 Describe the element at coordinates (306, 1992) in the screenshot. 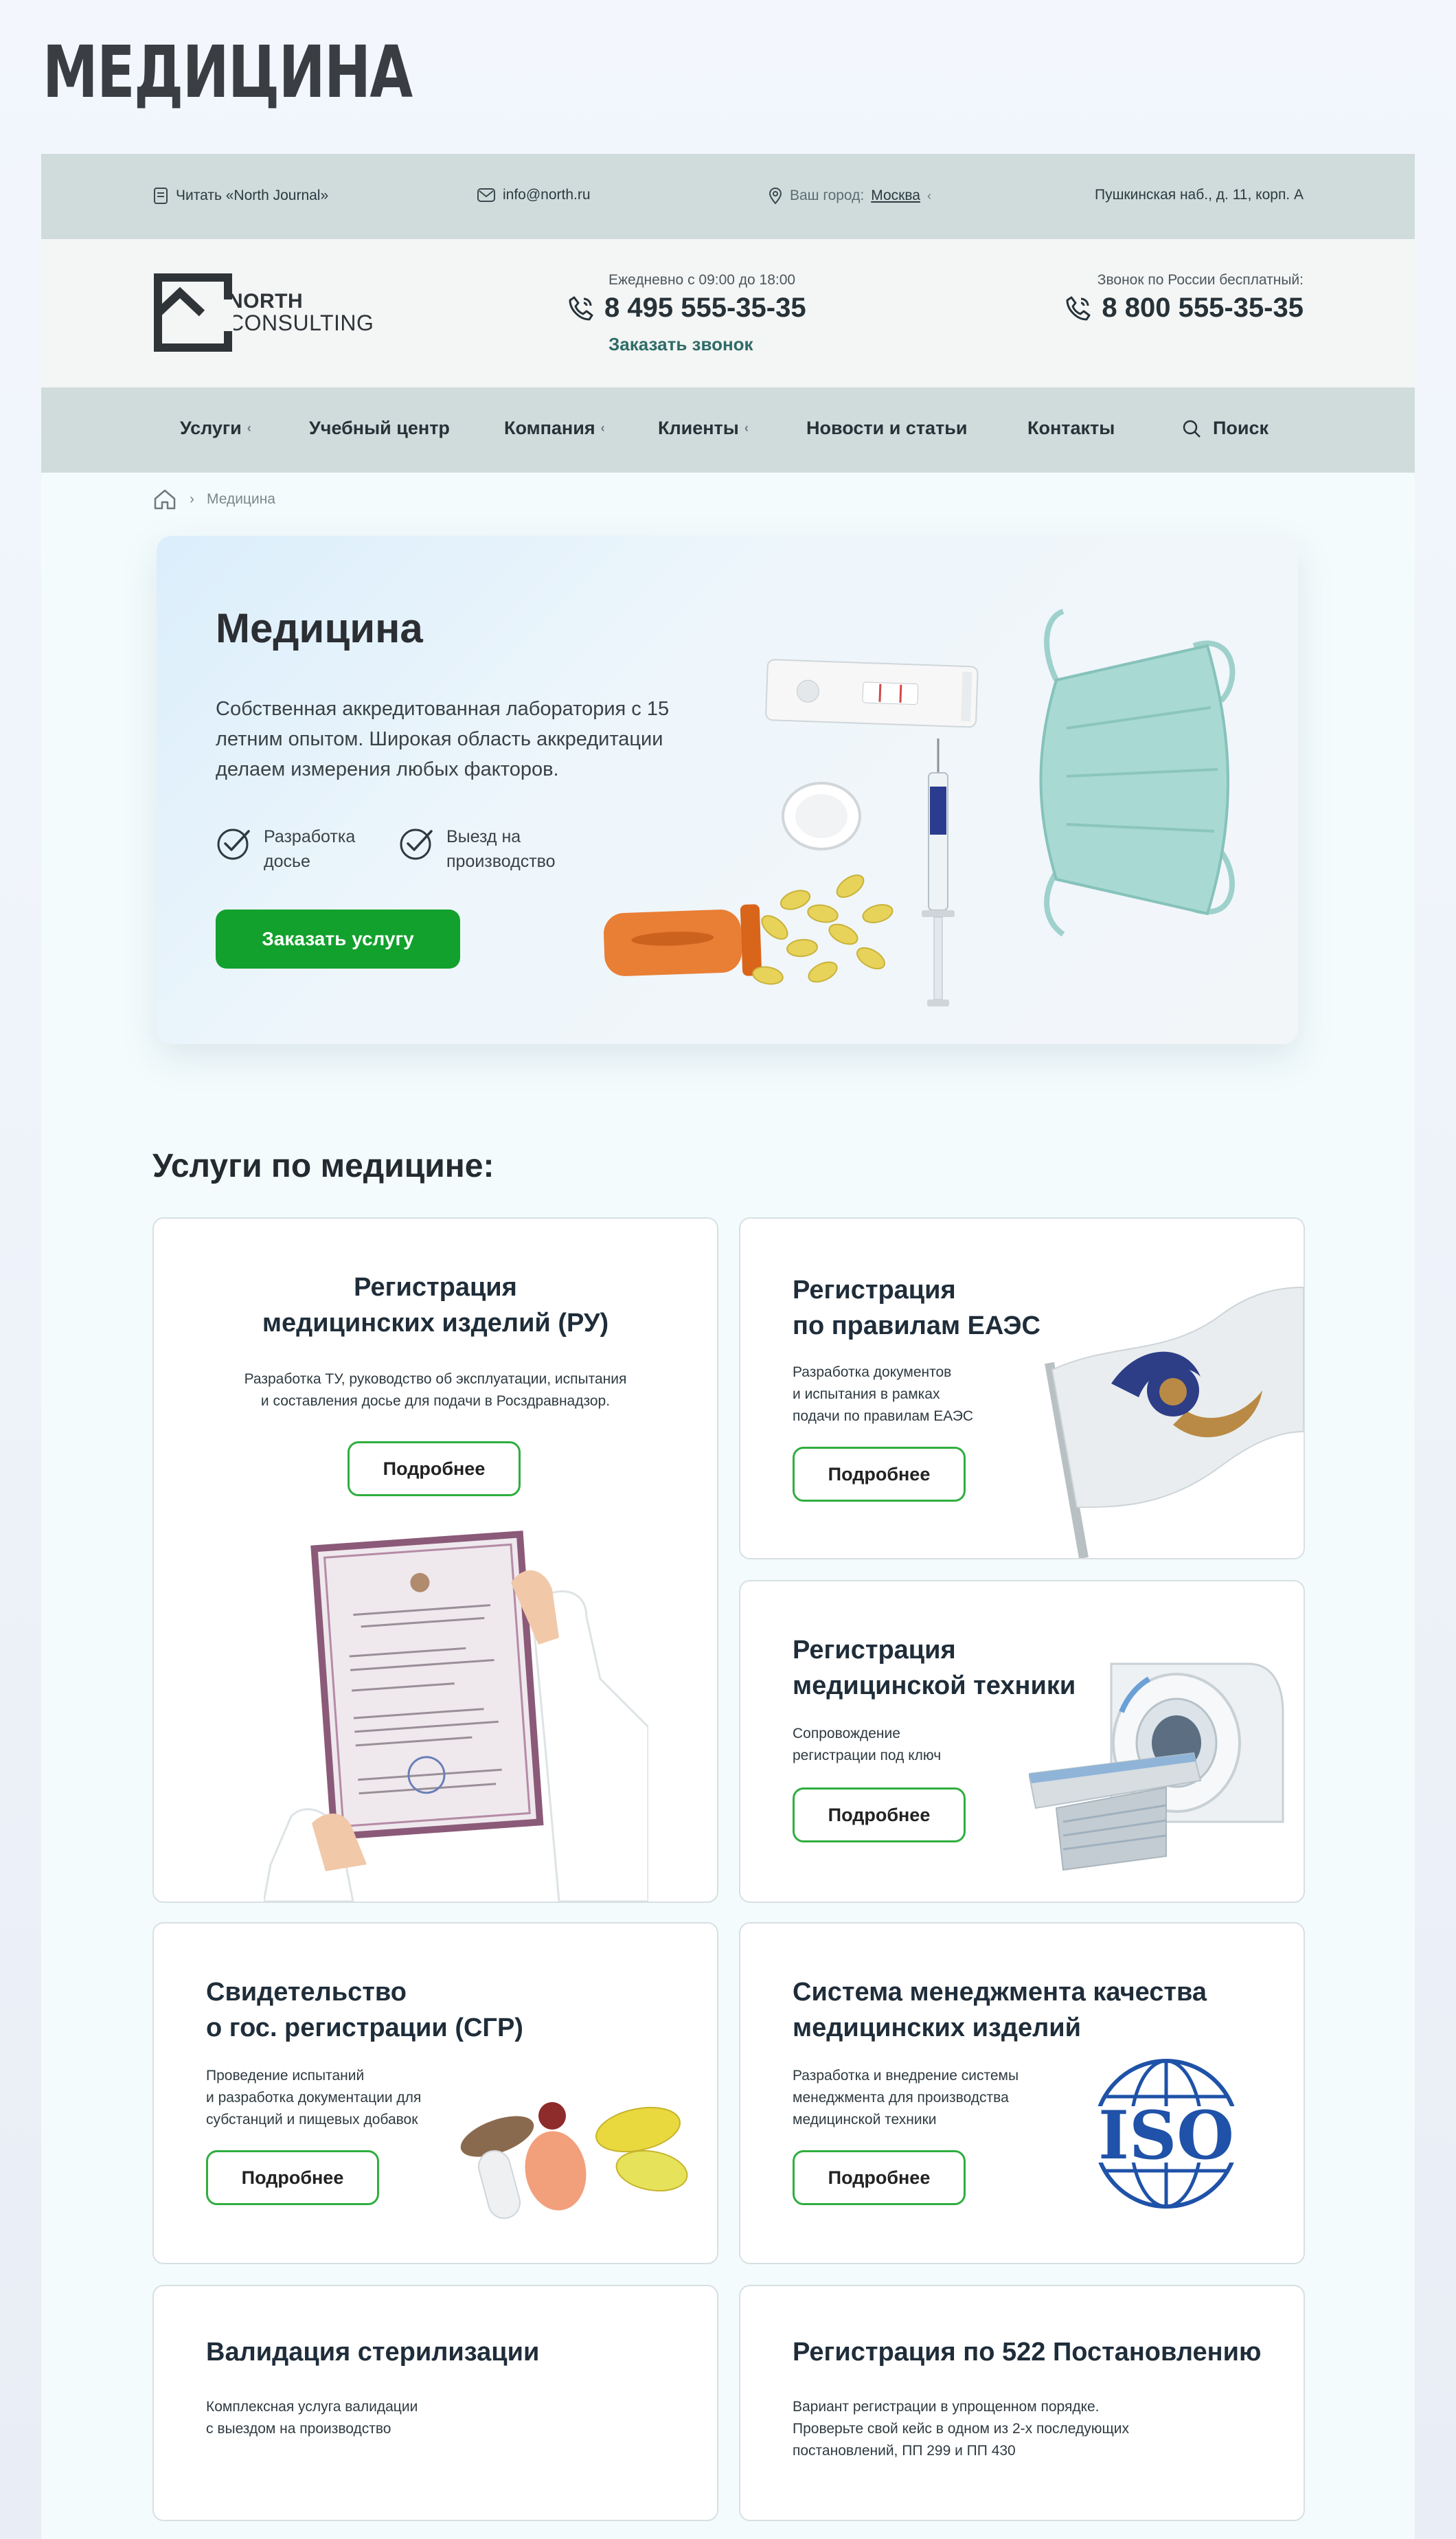

I see `card-title-line: Свидетельство` at that location.